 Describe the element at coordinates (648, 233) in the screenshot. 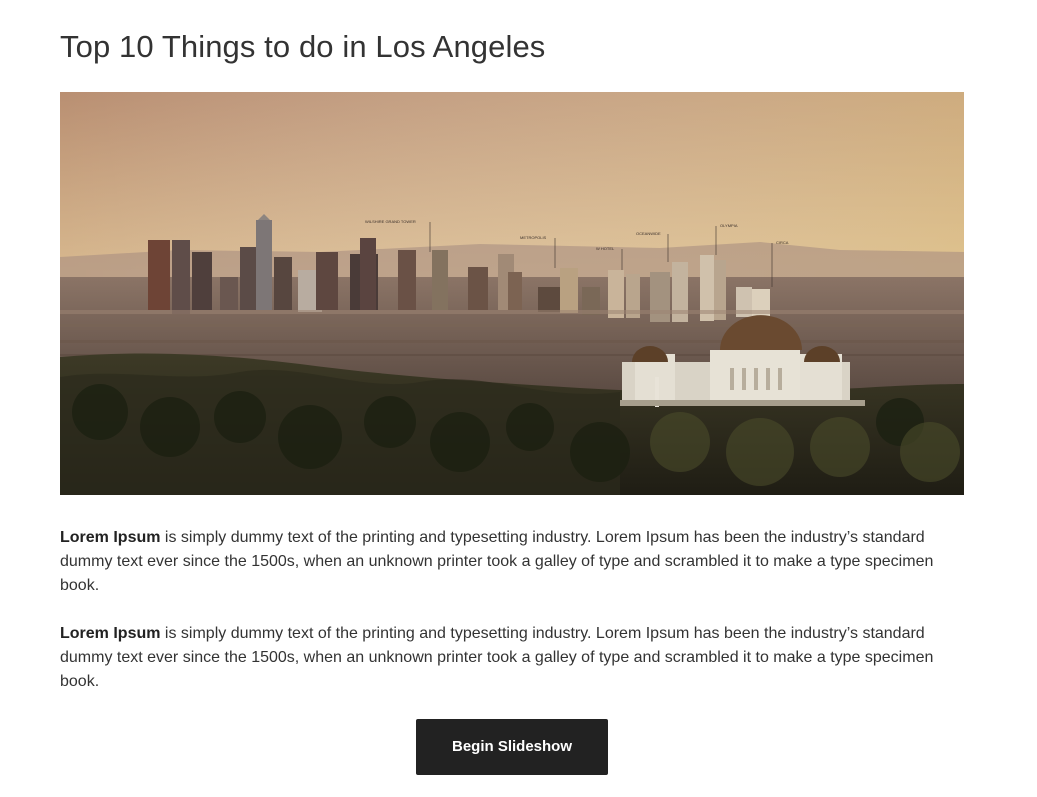

I see `tower-label: OCEANWIDE` at that location.